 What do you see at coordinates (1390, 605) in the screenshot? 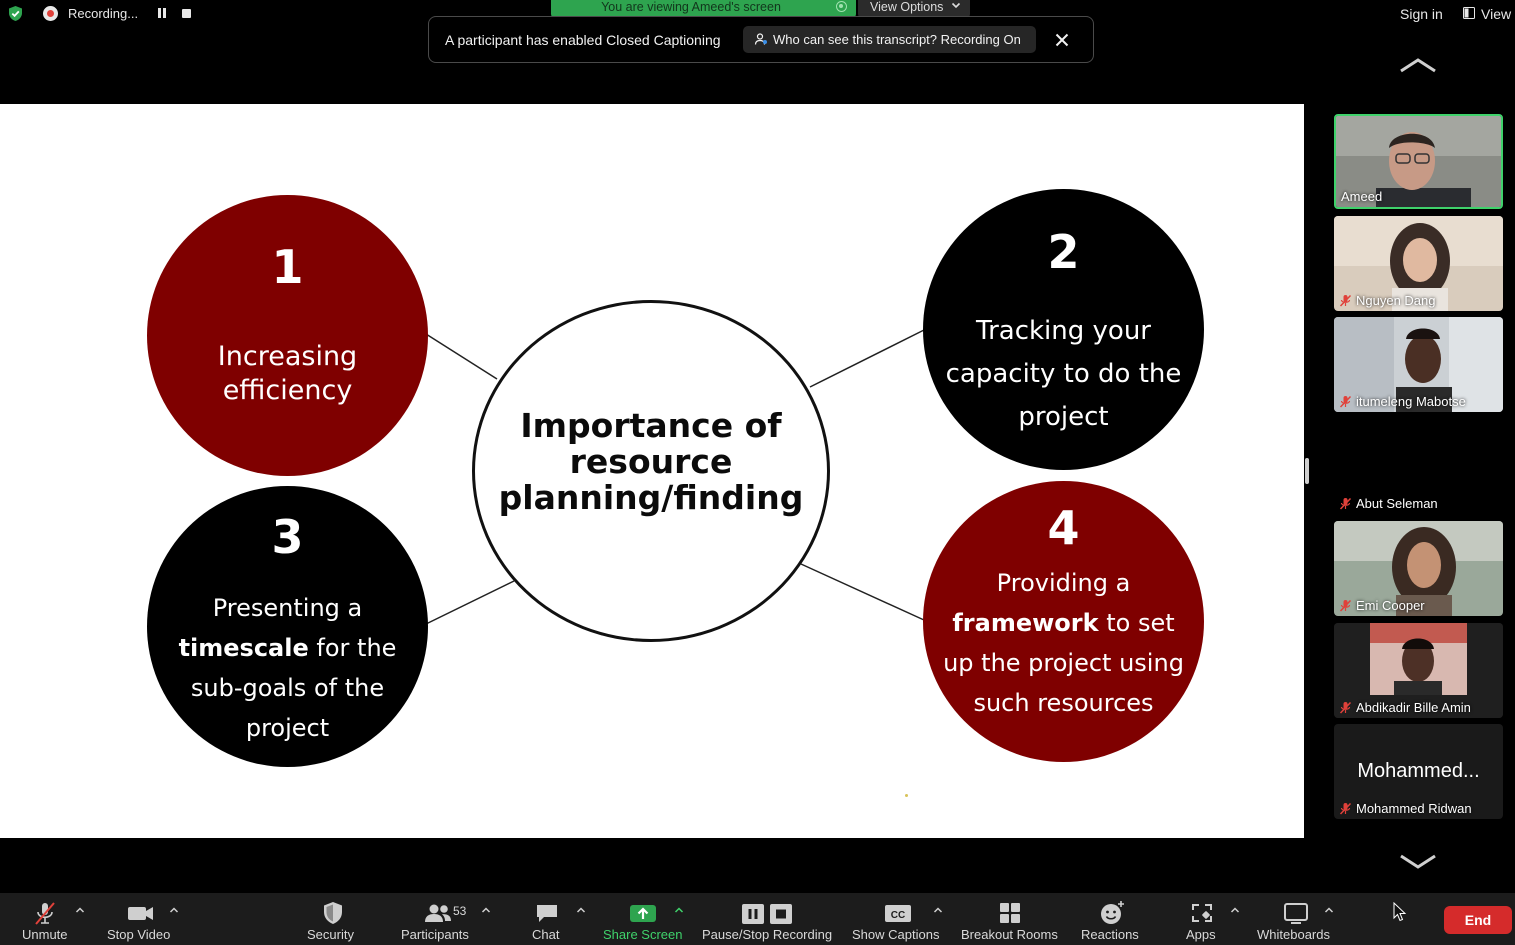
I see `participant-name: Emi Cooper` at bounding box center [1390, 605].